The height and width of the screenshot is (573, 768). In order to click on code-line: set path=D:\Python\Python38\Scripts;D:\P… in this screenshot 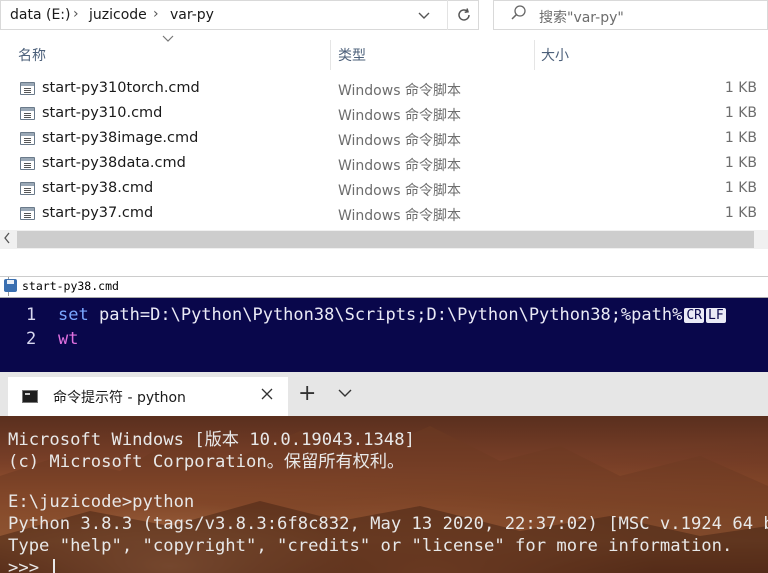, I will do `click(392, 315)`.